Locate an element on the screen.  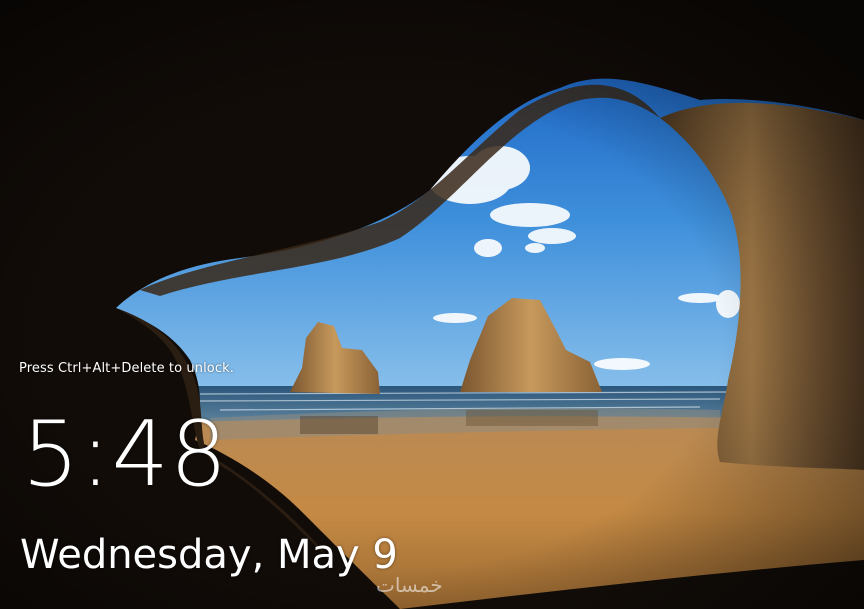
unlock-hint: Press Ctrl+Alt+Delete to unlock. is located at coordinates (126, 368).